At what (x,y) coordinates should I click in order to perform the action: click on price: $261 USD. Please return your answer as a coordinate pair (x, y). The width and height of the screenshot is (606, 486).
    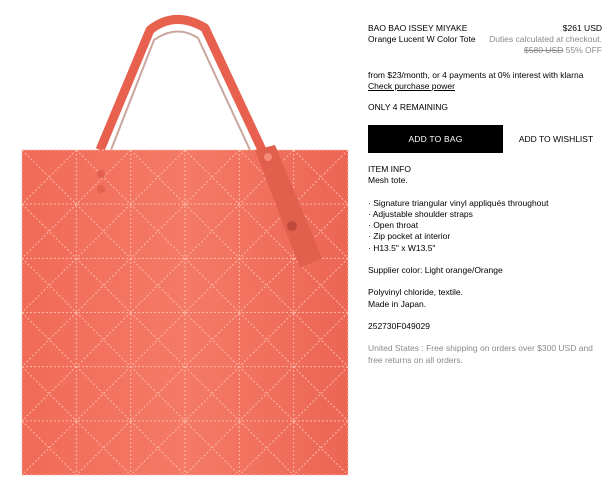
    Looking at the image, I should click on (582, 28).